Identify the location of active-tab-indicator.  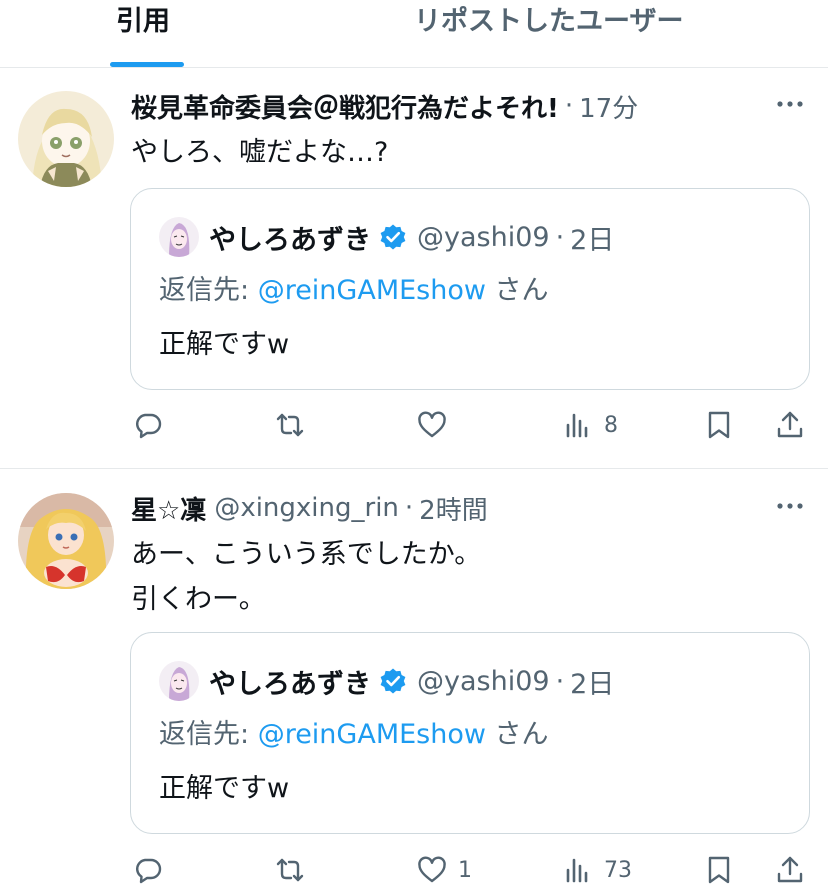
(147, 64).